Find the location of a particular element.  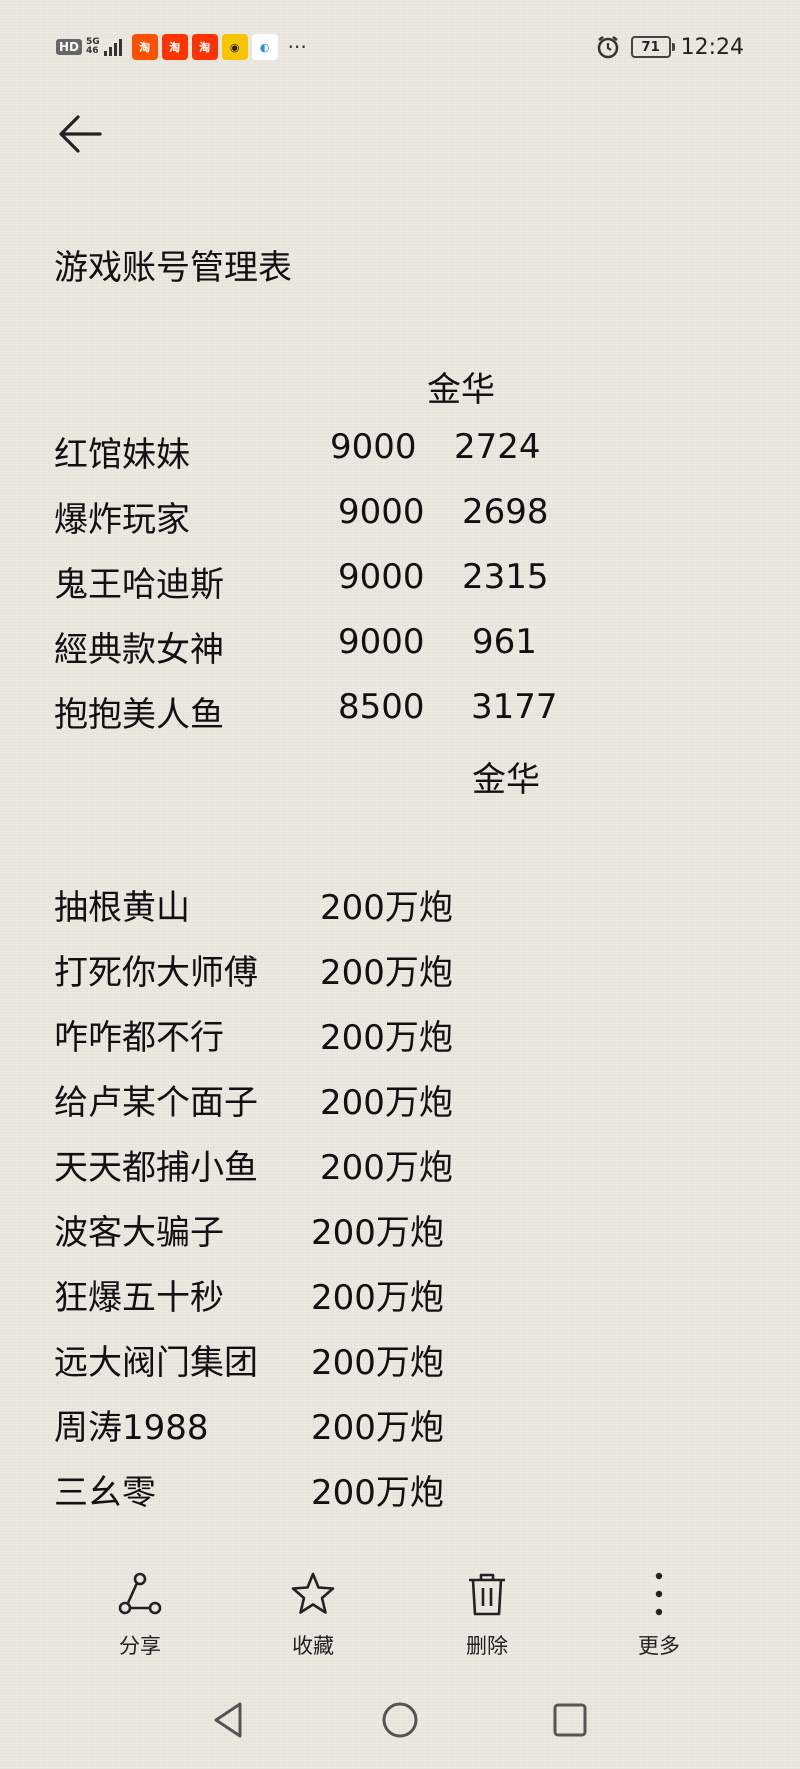

delete-label: 删除 is located at coordinates (487, 1646).